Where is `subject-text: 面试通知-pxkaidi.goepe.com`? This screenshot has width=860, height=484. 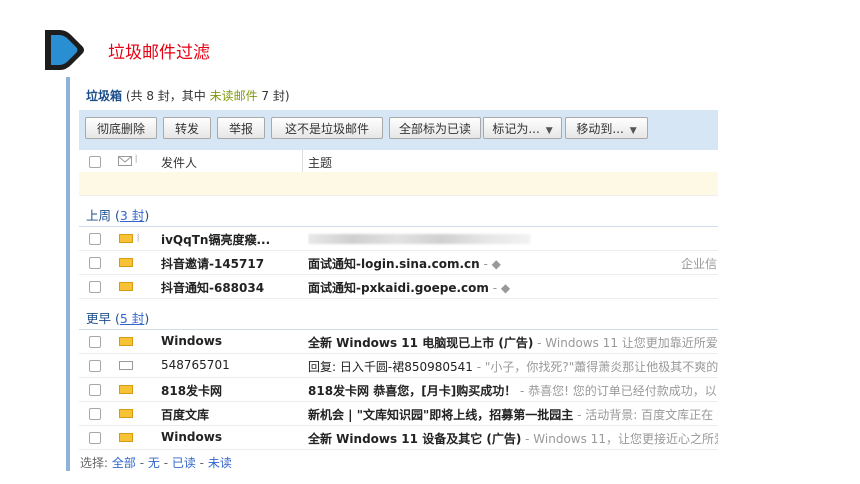
subject-text: 面试通知-pxkaidi.goepe.com is located at coordinates (398, 288).